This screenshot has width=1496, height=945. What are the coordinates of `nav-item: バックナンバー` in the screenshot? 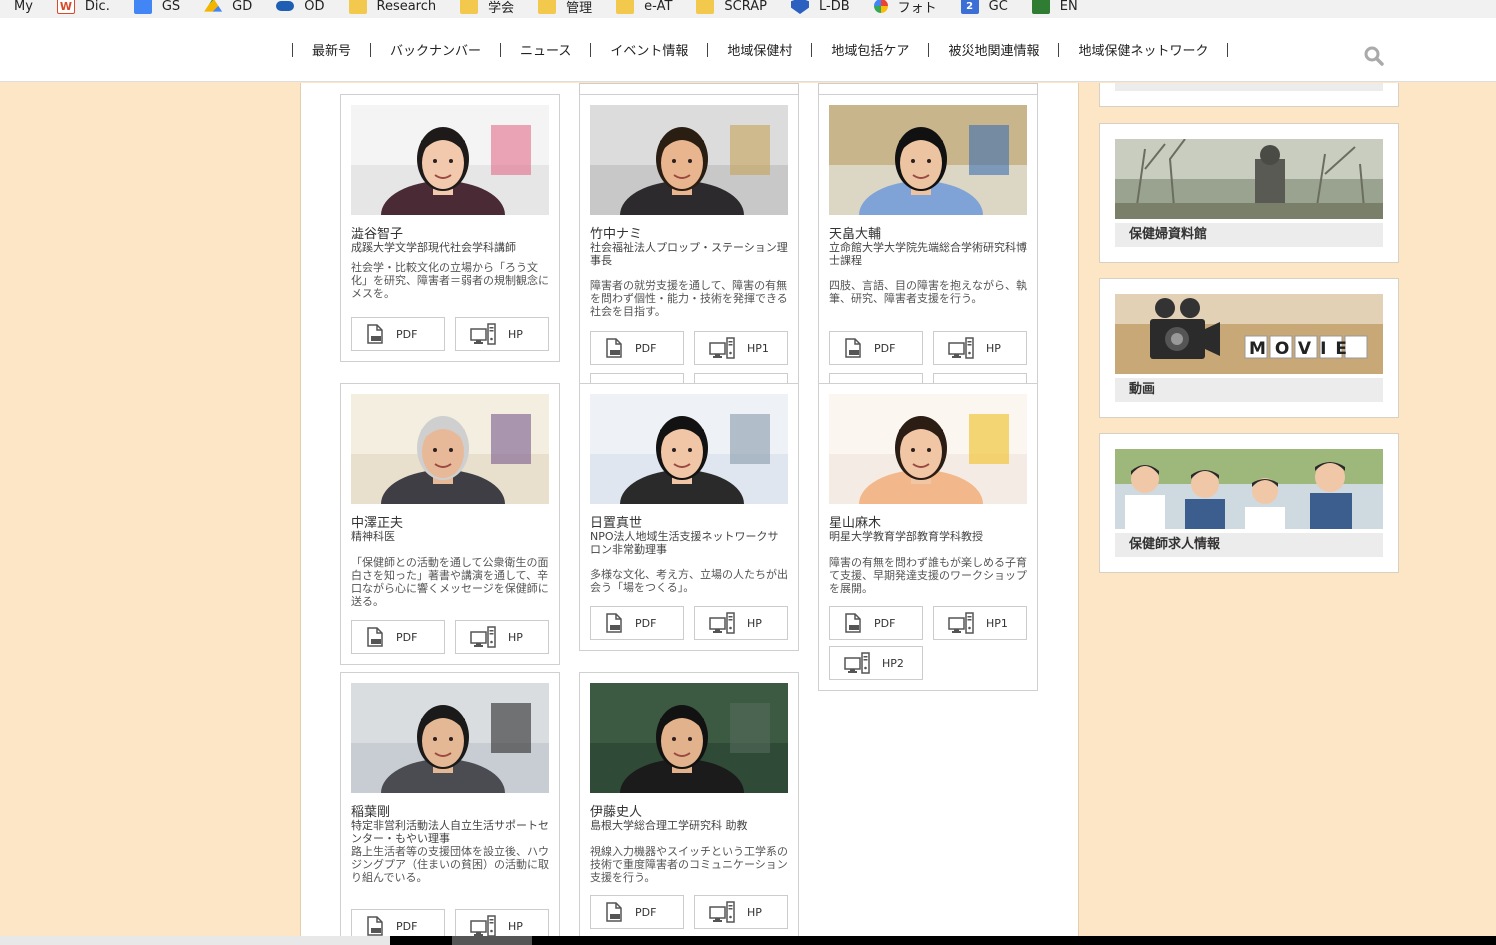 It's located at (435, 49).